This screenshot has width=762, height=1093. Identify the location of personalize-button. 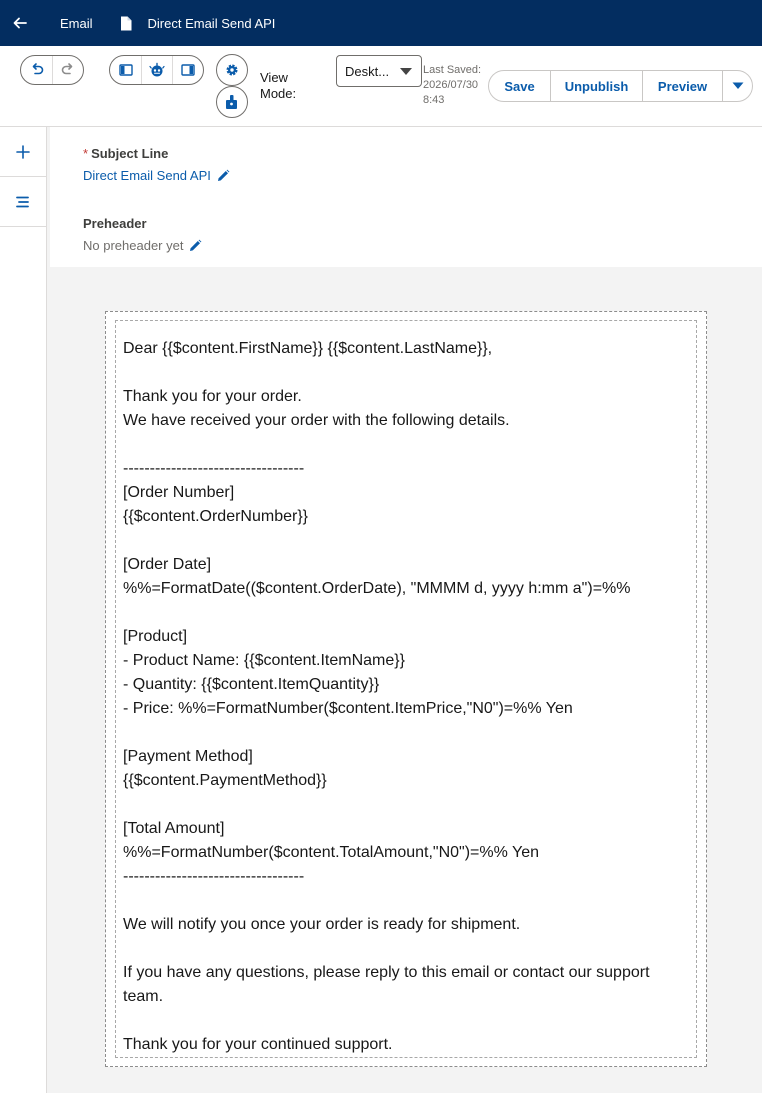
(232, 102).